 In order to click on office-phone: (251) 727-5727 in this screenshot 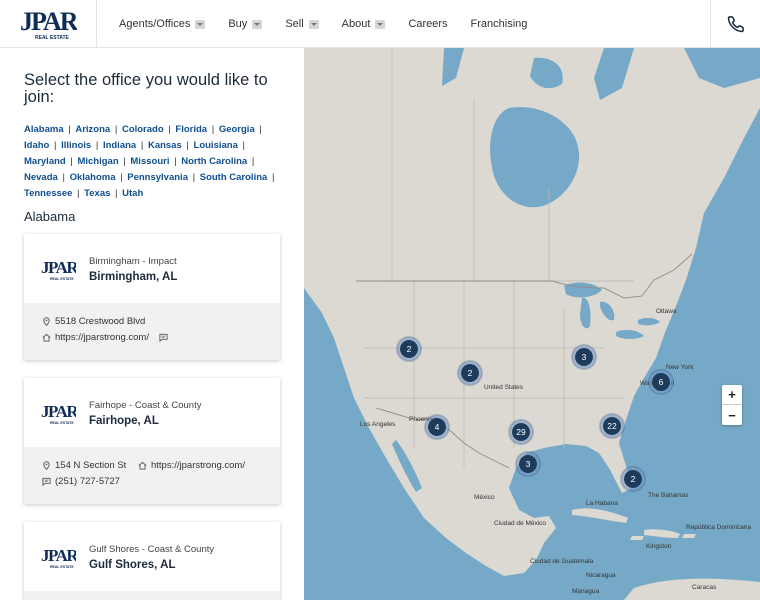, I will do `click(81, 481)`.